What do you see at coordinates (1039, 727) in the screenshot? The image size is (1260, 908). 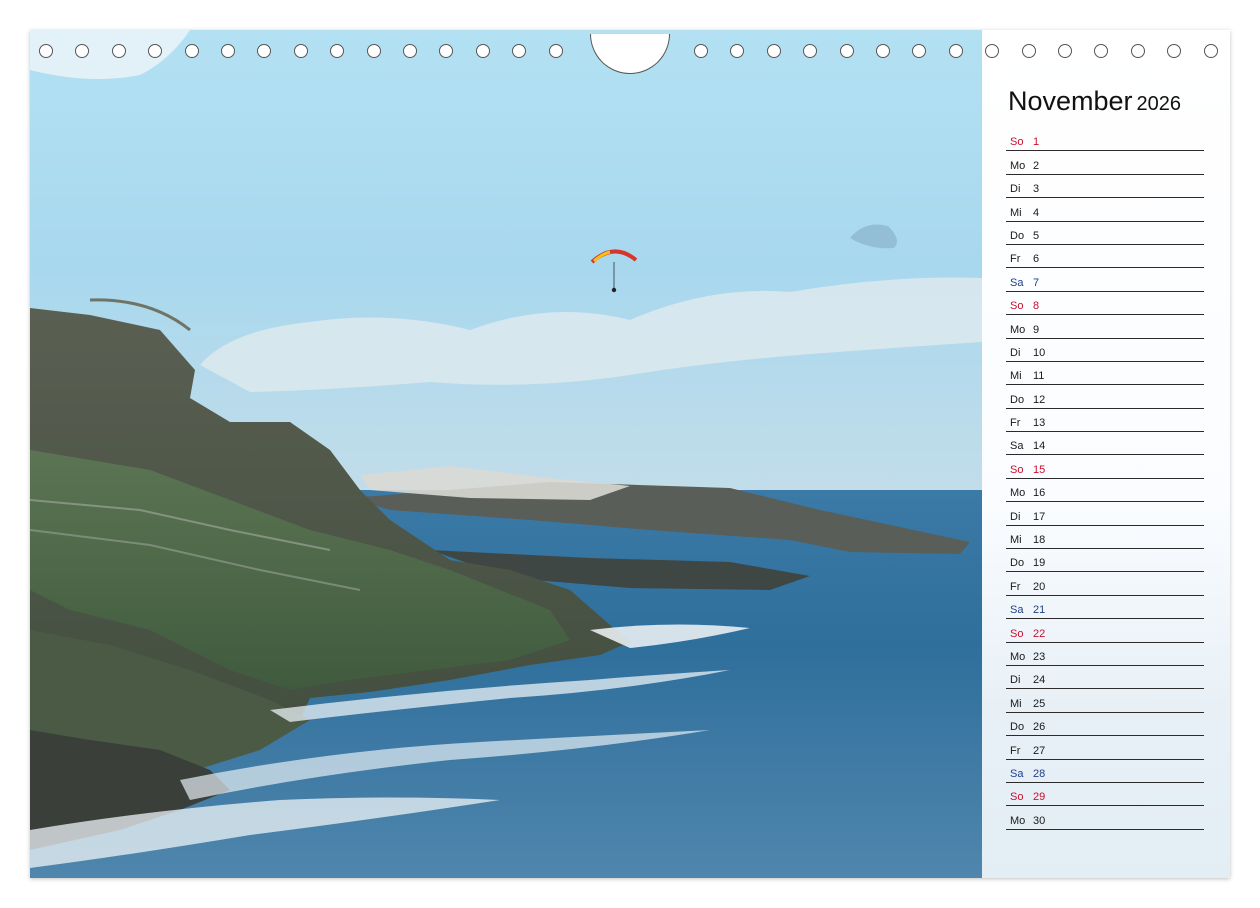 I see `day-number: 26` at bounding box center [1039, 727].